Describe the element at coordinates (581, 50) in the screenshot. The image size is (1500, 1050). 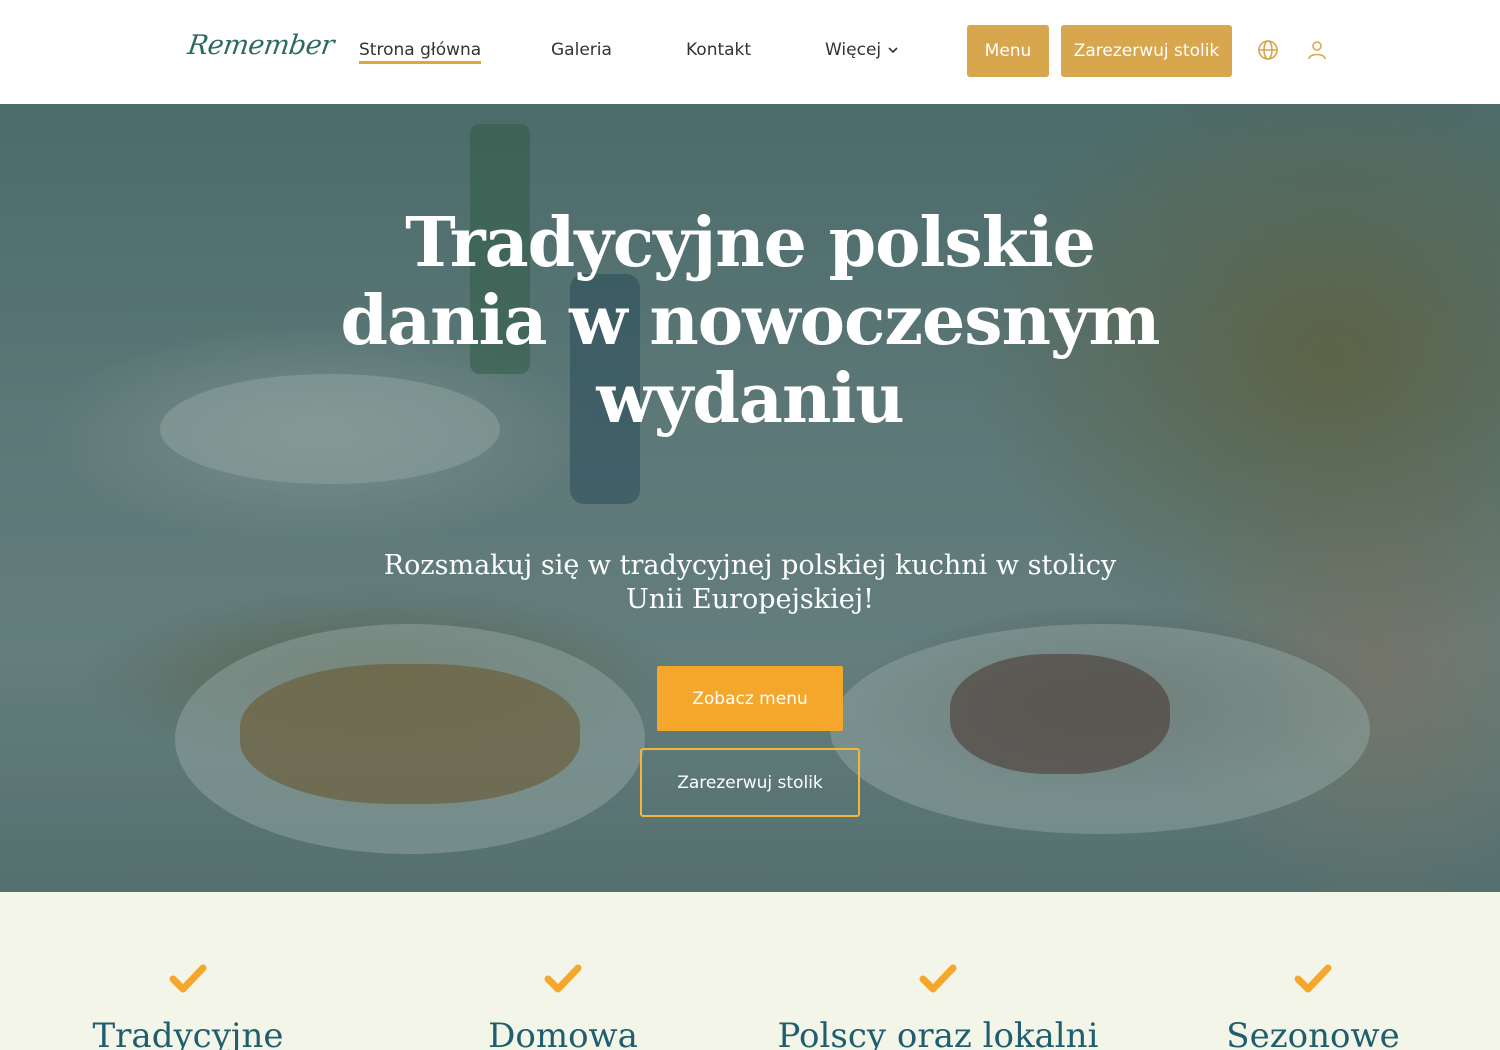
I see `nav-gallery-link: Galeria` at that location.